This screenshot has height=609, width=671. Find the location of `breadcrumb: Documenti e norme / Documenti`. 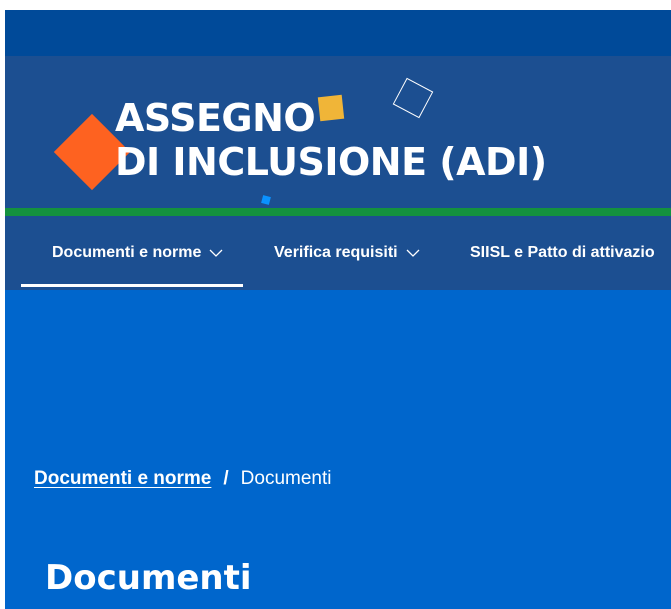

breadcrumb: Documenti e norme / Documenti is located at coordinates (182, 479).